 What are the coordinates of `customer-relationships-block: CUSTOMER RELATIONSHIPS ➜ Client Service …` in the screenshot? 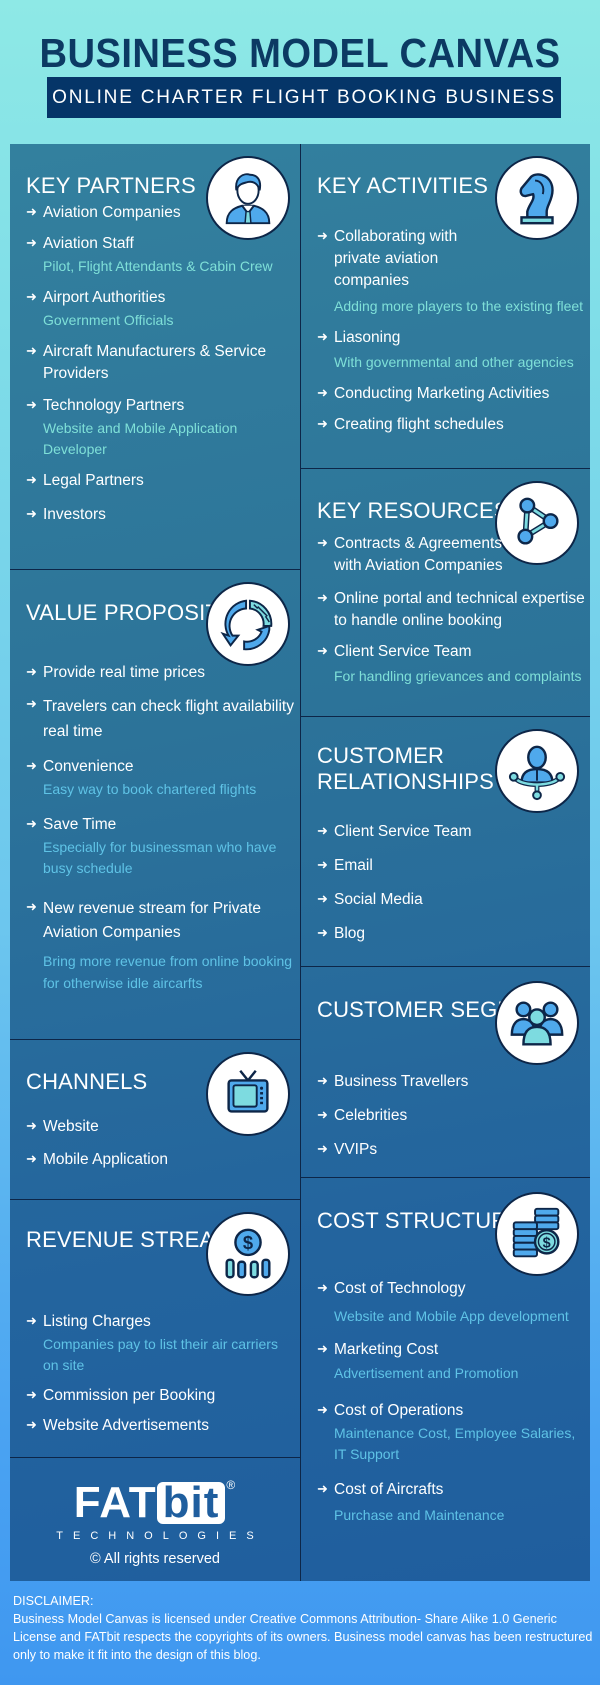 It's located at (445, 842).